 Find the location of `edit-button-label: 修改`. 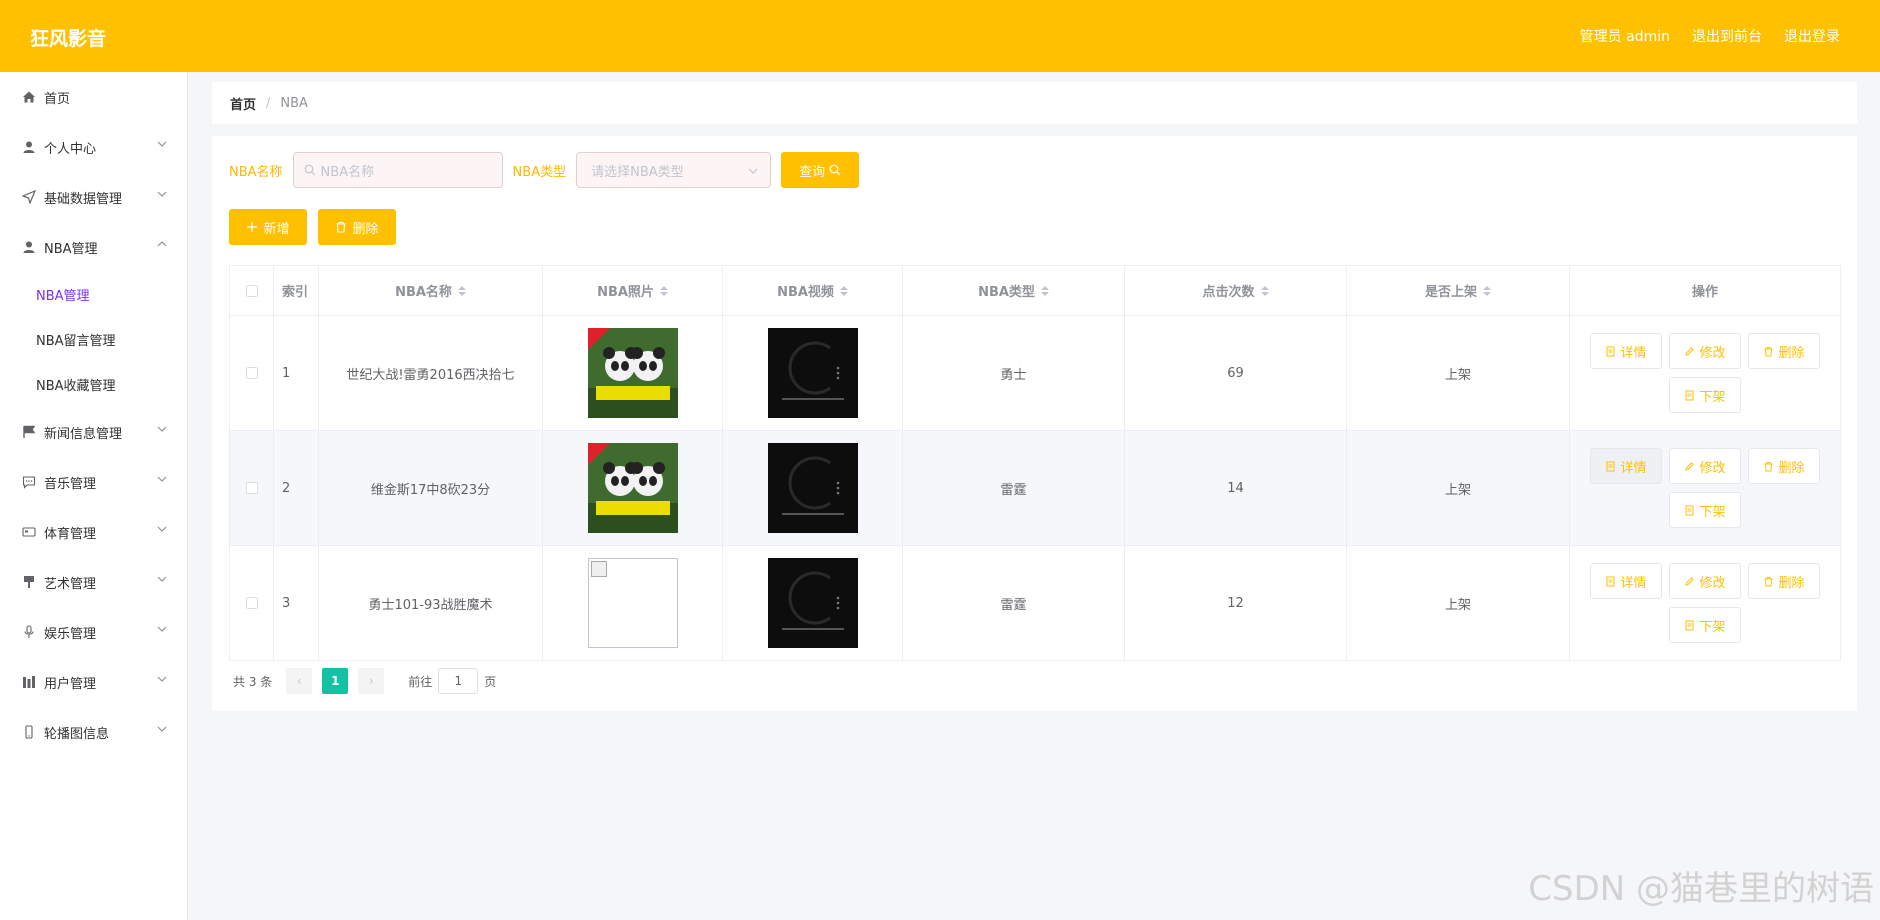

edit-button-label: 修改 is located at coordinates (1712, 583).